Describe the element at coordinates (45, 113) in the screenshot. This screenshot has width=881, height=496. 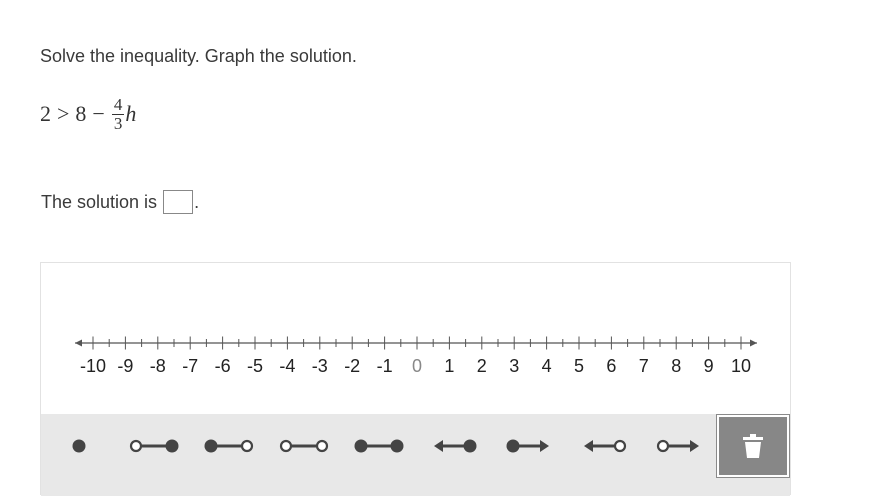
I see `inequality-left: 2` at that location.